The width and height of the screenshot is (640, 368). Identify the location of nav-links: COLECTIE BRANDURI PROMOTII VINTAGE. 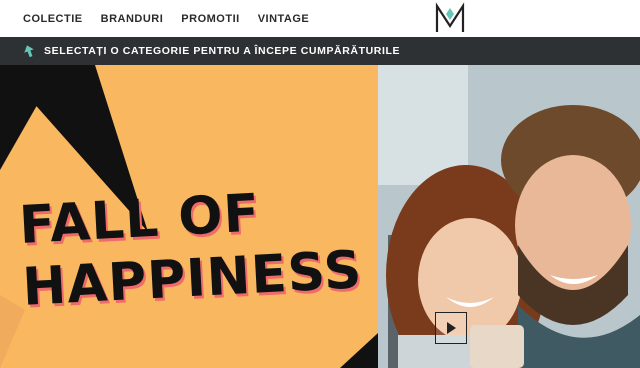
(154, 19).